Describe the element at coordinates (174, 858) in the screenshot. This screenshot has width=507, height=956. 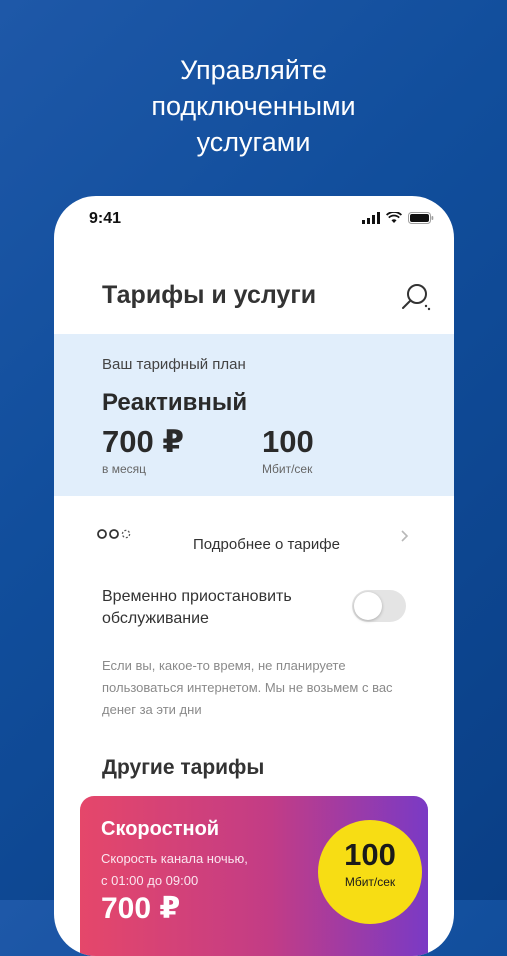
I see `tariff-card-desc-line-1: Скорость канала ночью,` at that location.